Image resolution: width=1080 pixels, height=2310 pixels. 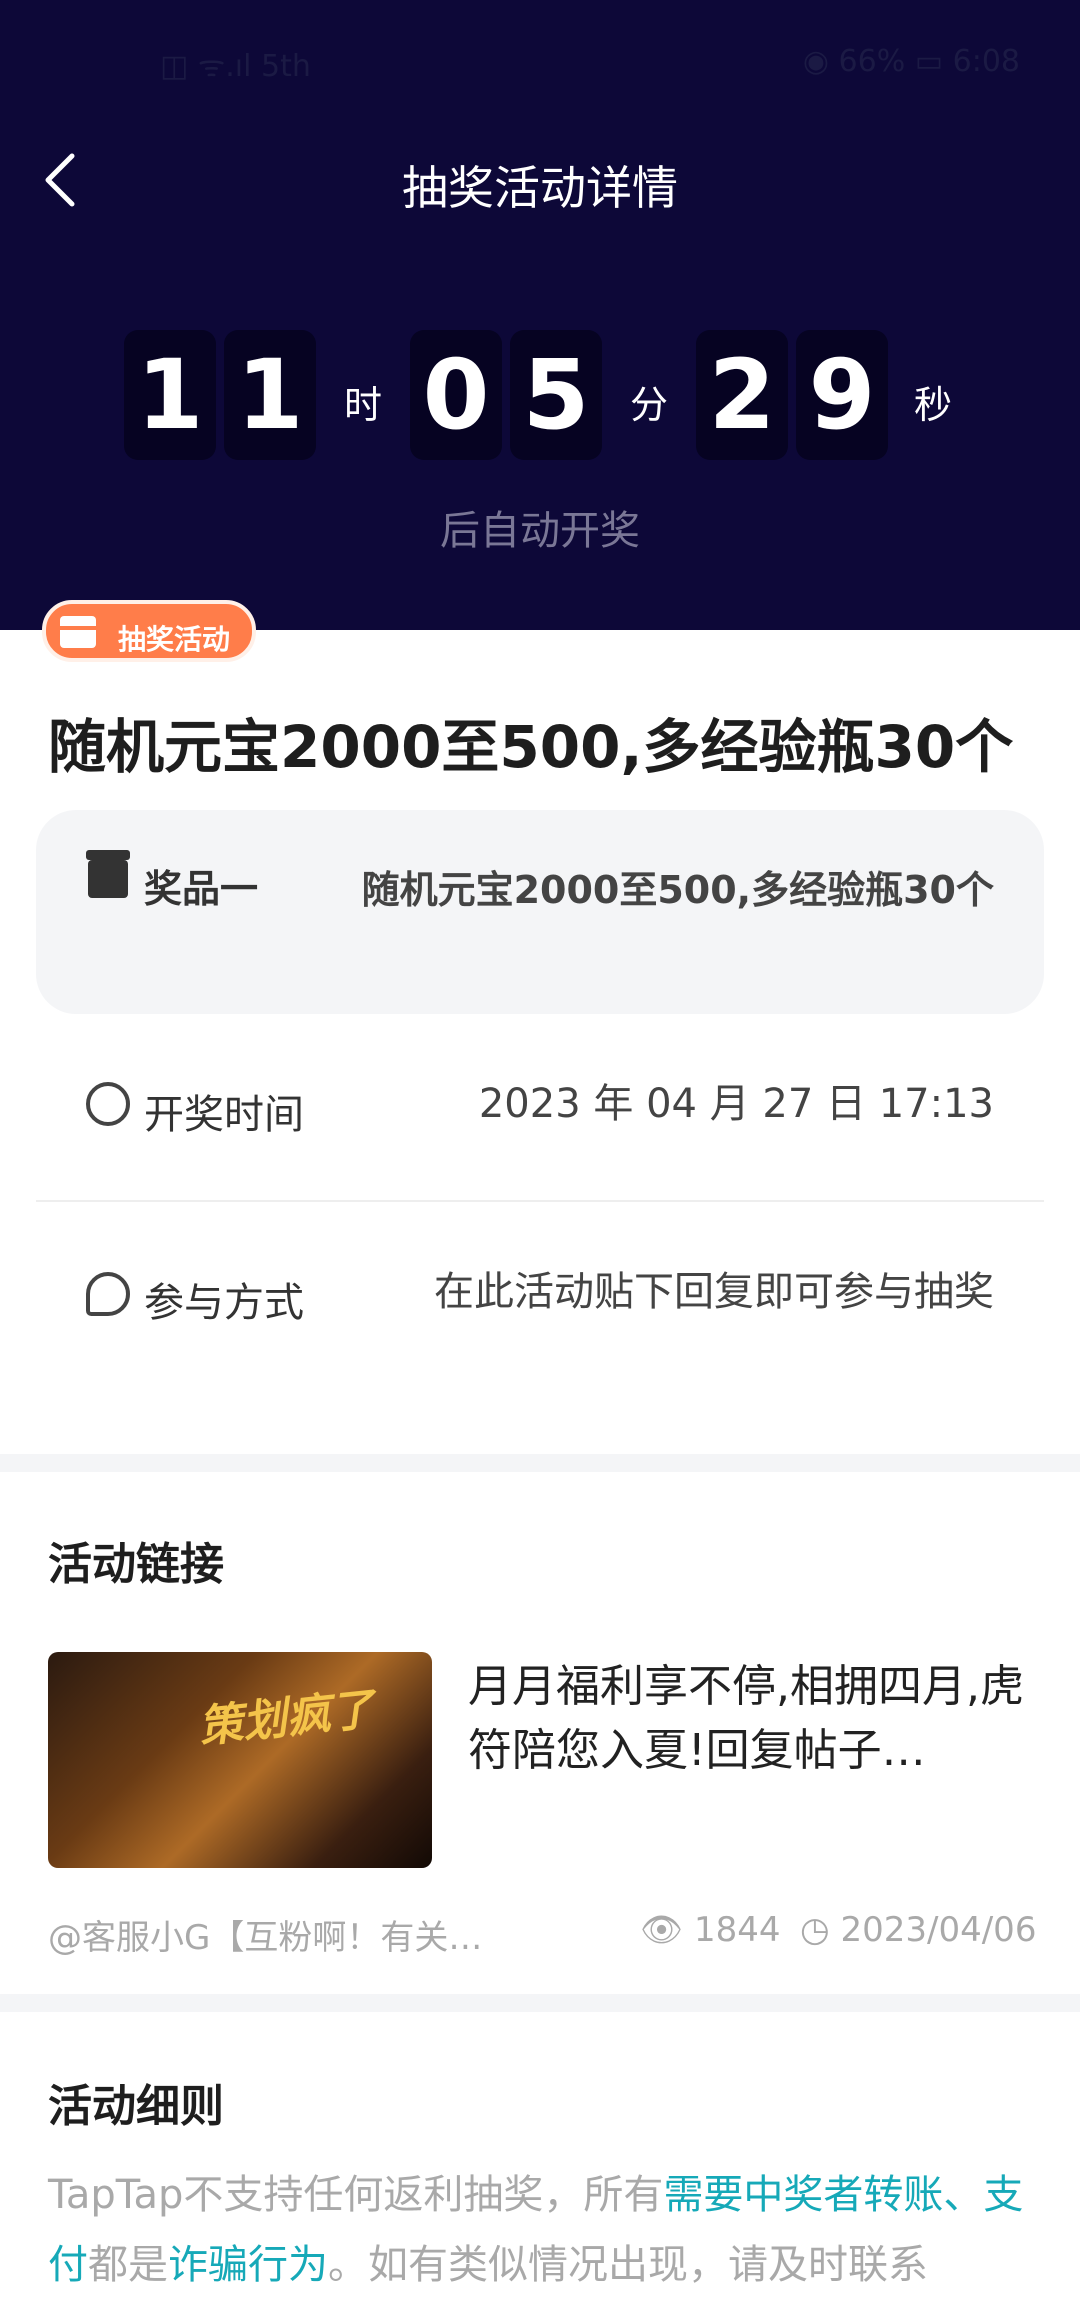 I want to click on countdown-subtitle: 后自动开奖, so click(x=540, y=531).